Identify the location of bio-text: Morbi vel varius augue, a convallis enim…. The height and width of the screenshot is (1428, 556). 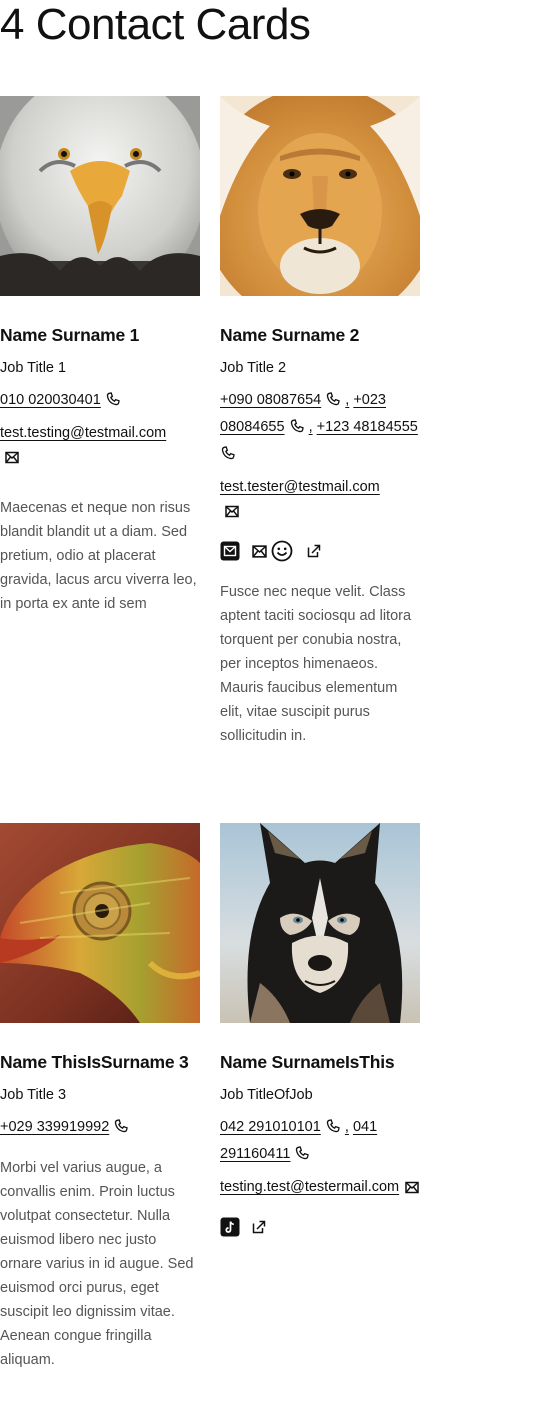
(97, 1264).